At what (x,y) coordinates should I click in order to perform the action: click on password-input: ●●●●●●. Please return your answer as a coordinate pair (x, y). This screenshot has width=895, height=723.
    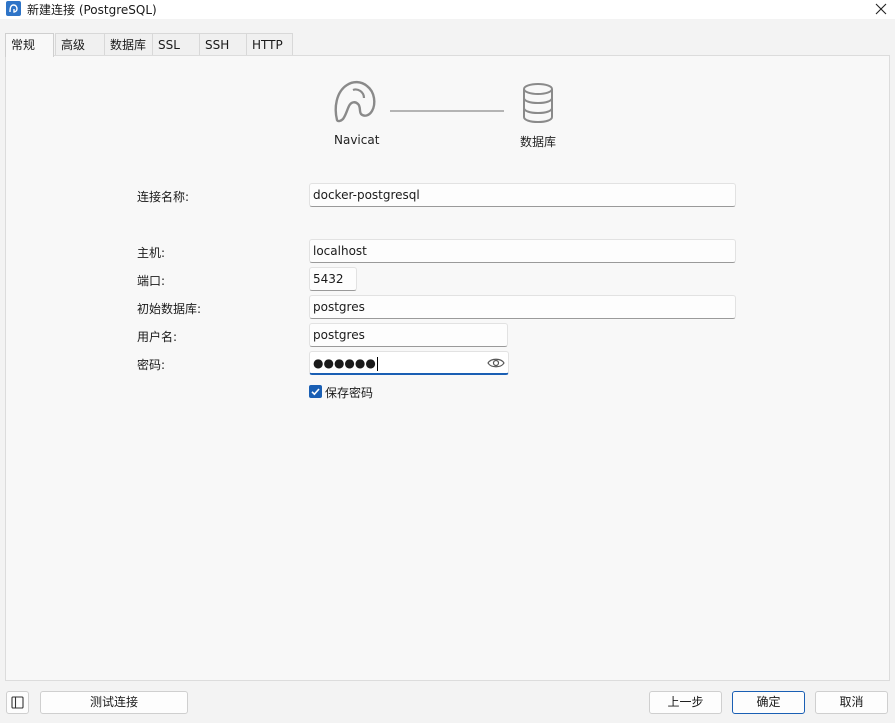
    Looking at the image, I should click on (409, 363).